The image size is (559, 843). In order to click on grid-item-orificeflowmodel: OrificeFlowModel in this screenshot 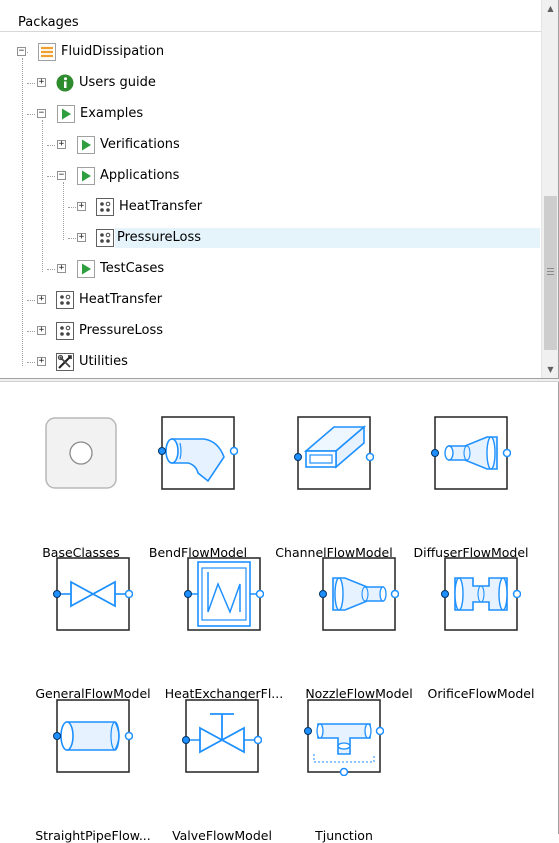, I will do `click(481, 627)`.